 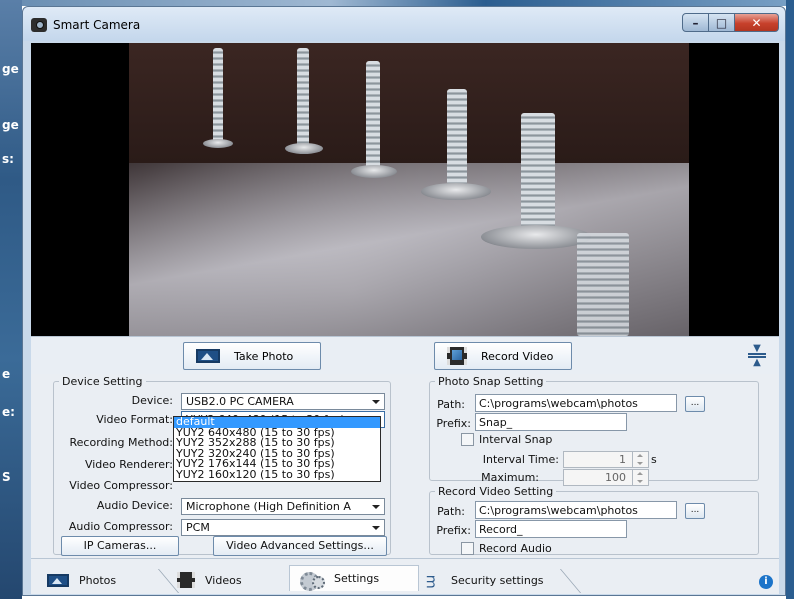 What do you see at coordinates (453, 423) in the screenshot?
I see `photo-prefix-label: Prefix:` at bounding box center [453, 423].